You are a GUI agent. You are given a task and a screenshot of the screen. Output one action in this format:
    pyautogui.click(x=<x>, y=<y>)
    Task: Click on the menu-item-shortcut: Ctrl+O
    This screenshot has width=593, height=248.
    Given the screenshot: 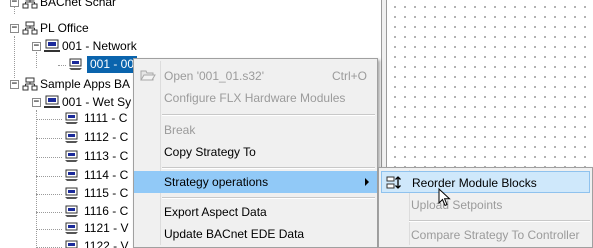 What is the action you would take?
    pyautogui.click(x=349, y=76)
    